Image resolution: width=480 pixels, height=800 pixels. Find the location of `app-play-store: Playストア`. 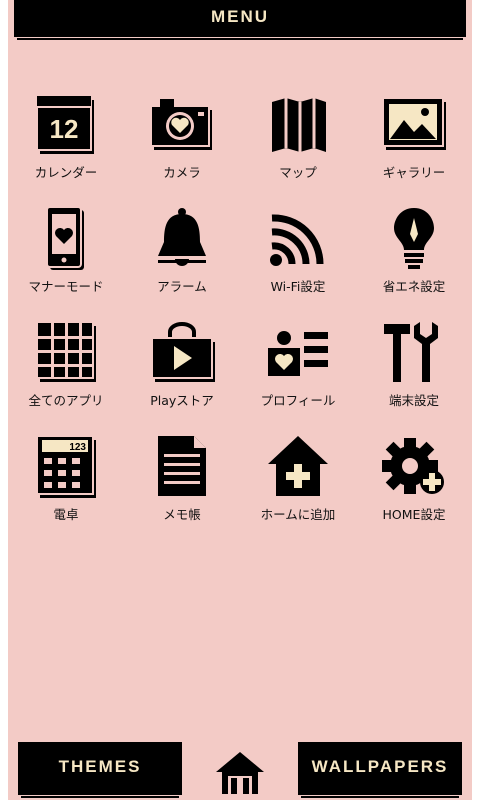

app-play-store: Playストア is located at coordinates (182, 375).